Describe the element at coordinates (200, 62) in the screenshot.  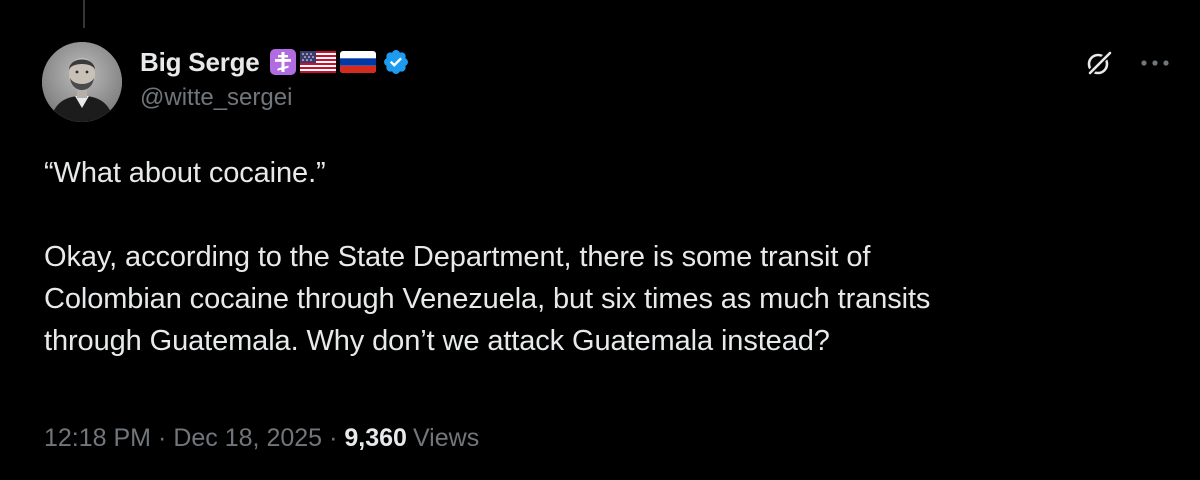
I see `display-name: Big Serge` at that location.